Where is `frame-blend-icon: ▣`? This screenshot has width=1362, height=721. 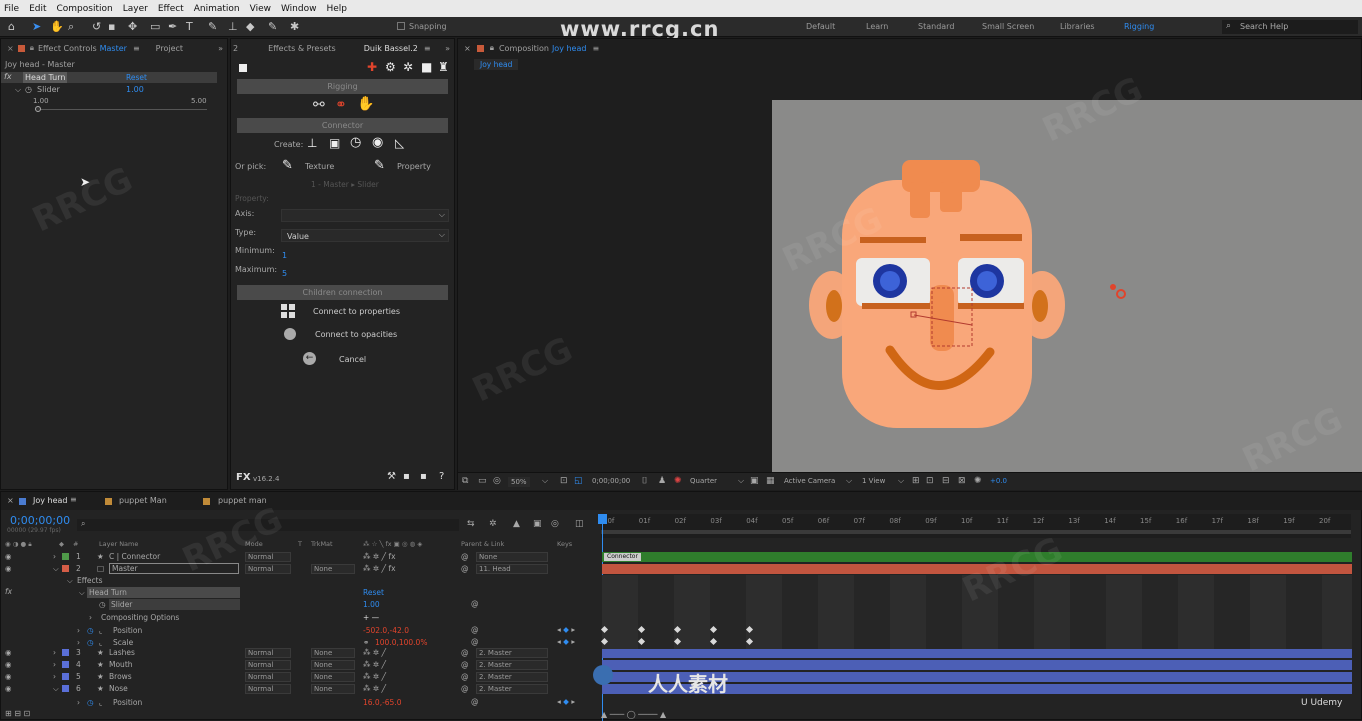
frame-blend-icon: ▣ is located at coordinates (537, 524).